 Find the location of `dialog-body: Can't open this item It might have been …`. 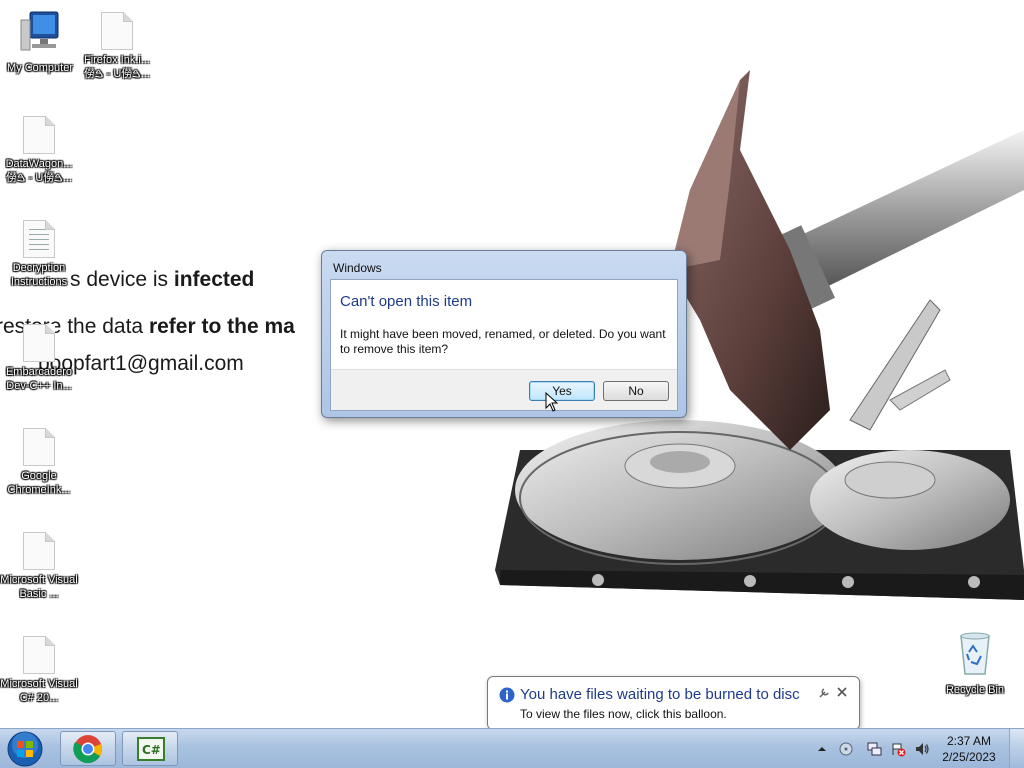

dialog-body: Can't open this item It might have been … is located at coordinates (504, 345).